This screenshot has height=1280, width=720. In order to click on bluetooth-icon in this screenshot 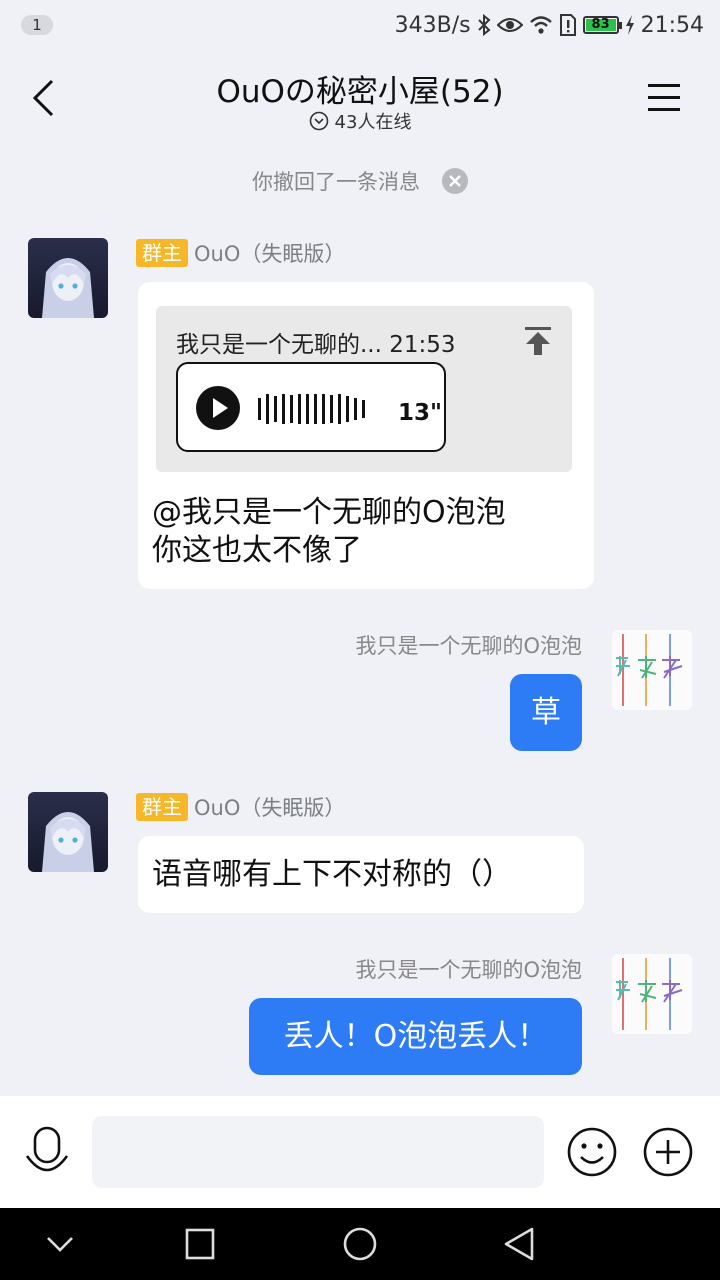, I will do `click(484, 25)`.